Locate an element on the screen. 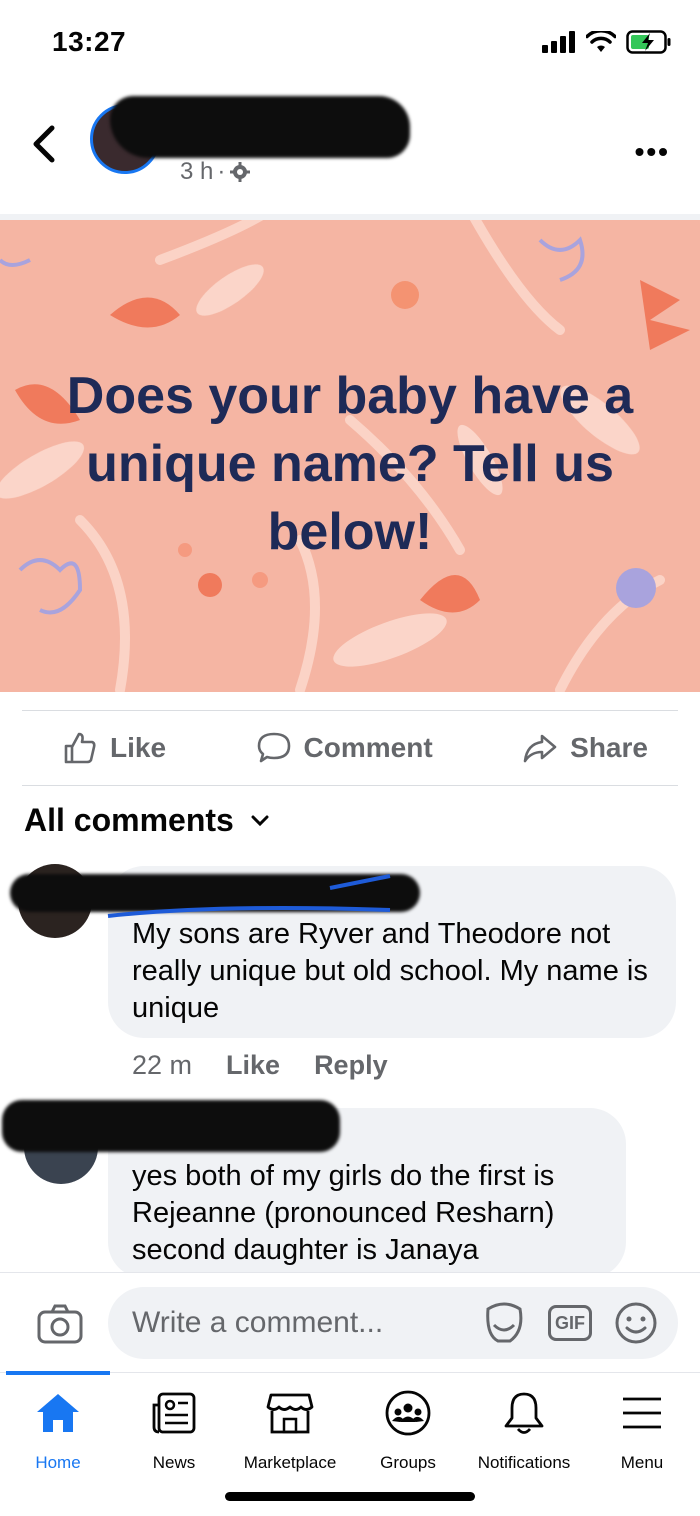 Image resolution: width=700 pixels, height=1516 pixels. nav-notifications-label: Notifications is located at coordinates (524, 1462).